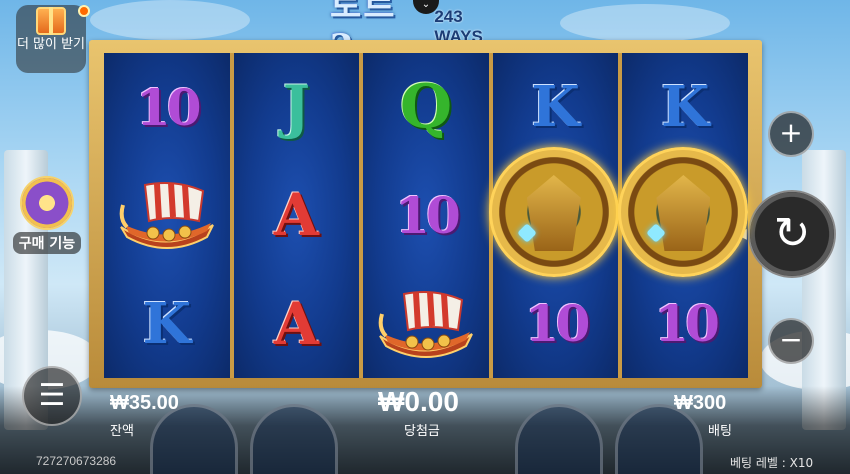 This screenshot has width=850, height=474. I want to click on minus-icon: −, so click(791, 339).